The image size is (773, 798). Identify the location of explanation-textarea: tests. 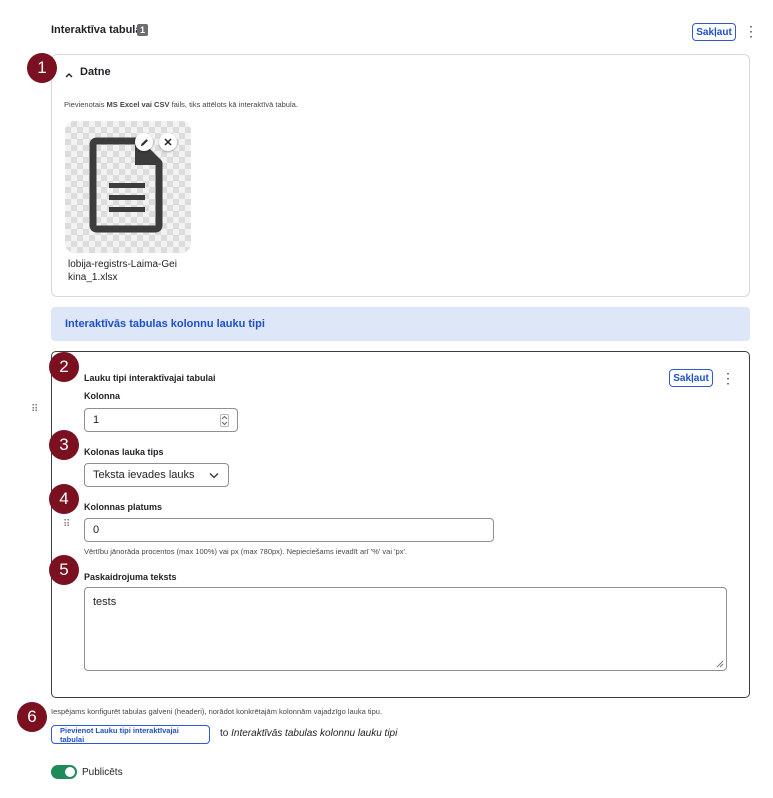
(405, 629).